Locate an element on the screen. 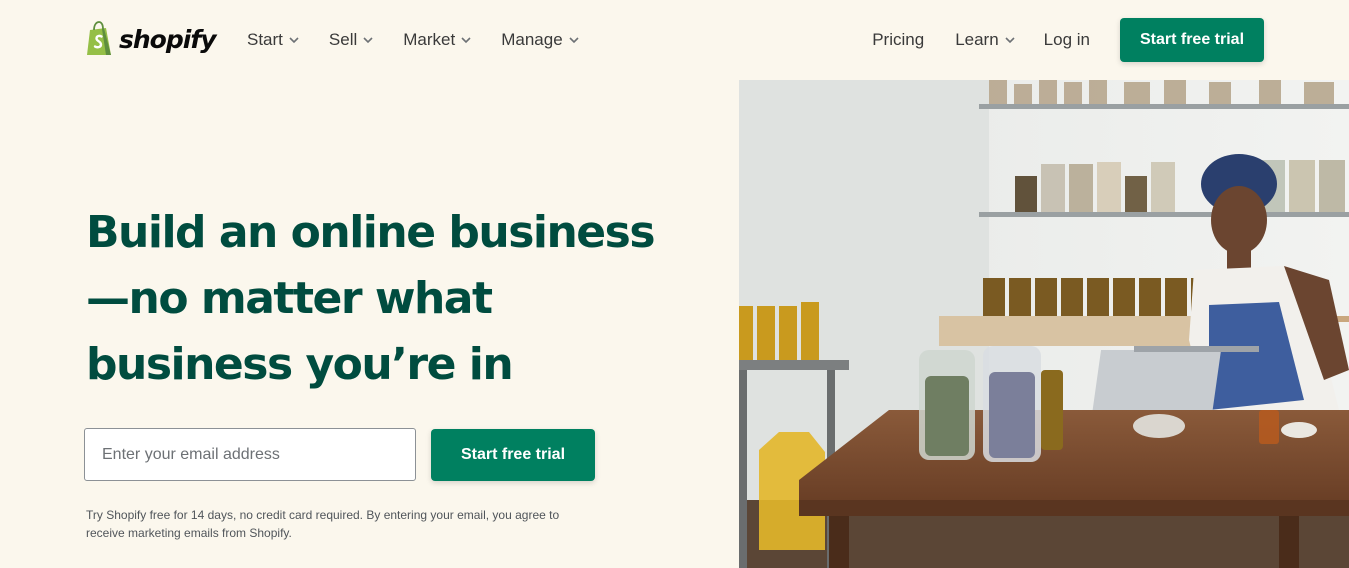 The image size is (1349, 568). nav-manage: Manage is located at coordinates (540, 40).